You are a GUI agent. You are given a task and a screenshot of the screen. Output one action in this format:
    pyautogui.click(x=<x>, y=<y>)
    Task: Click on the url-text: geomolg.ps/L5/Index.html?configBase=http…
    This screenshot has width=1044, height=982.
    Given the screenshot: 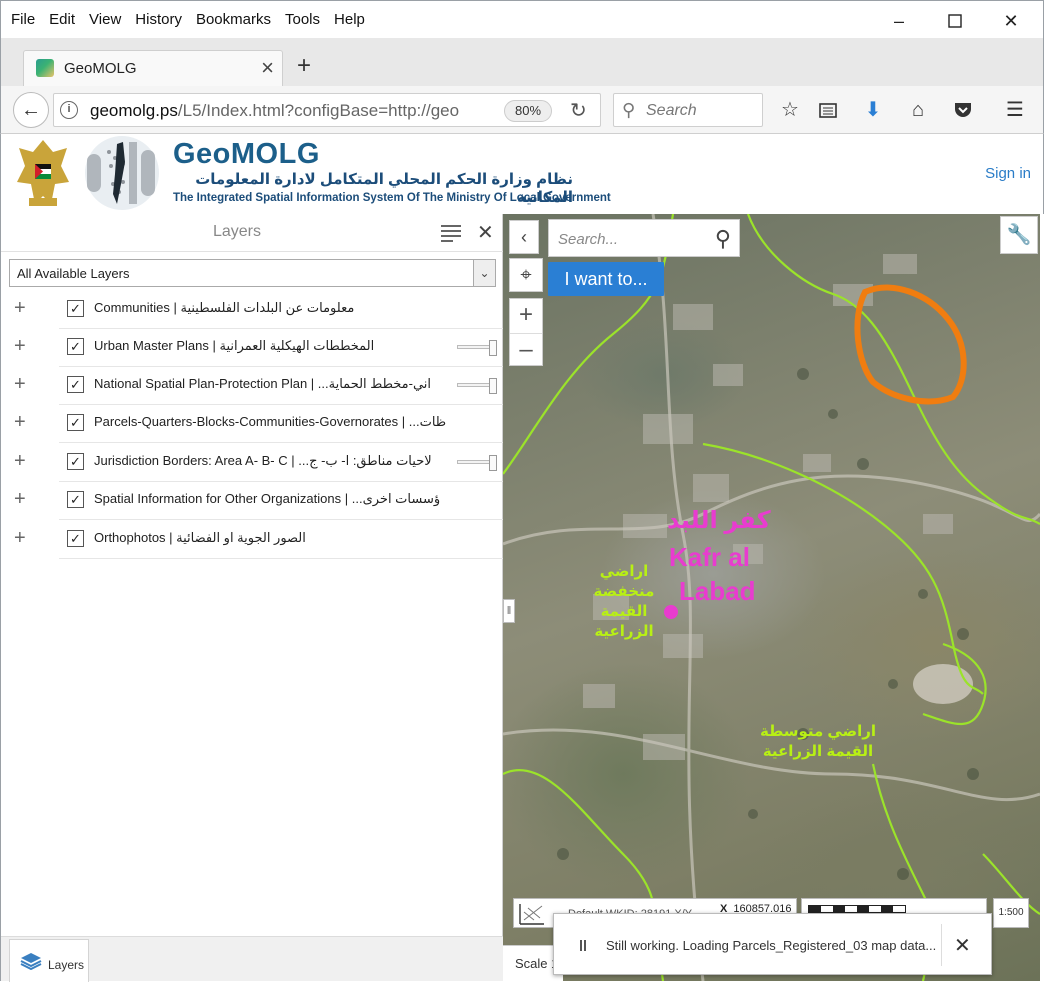 What is the action you would take?
    pyautogui.click(x=274, y=111)
    